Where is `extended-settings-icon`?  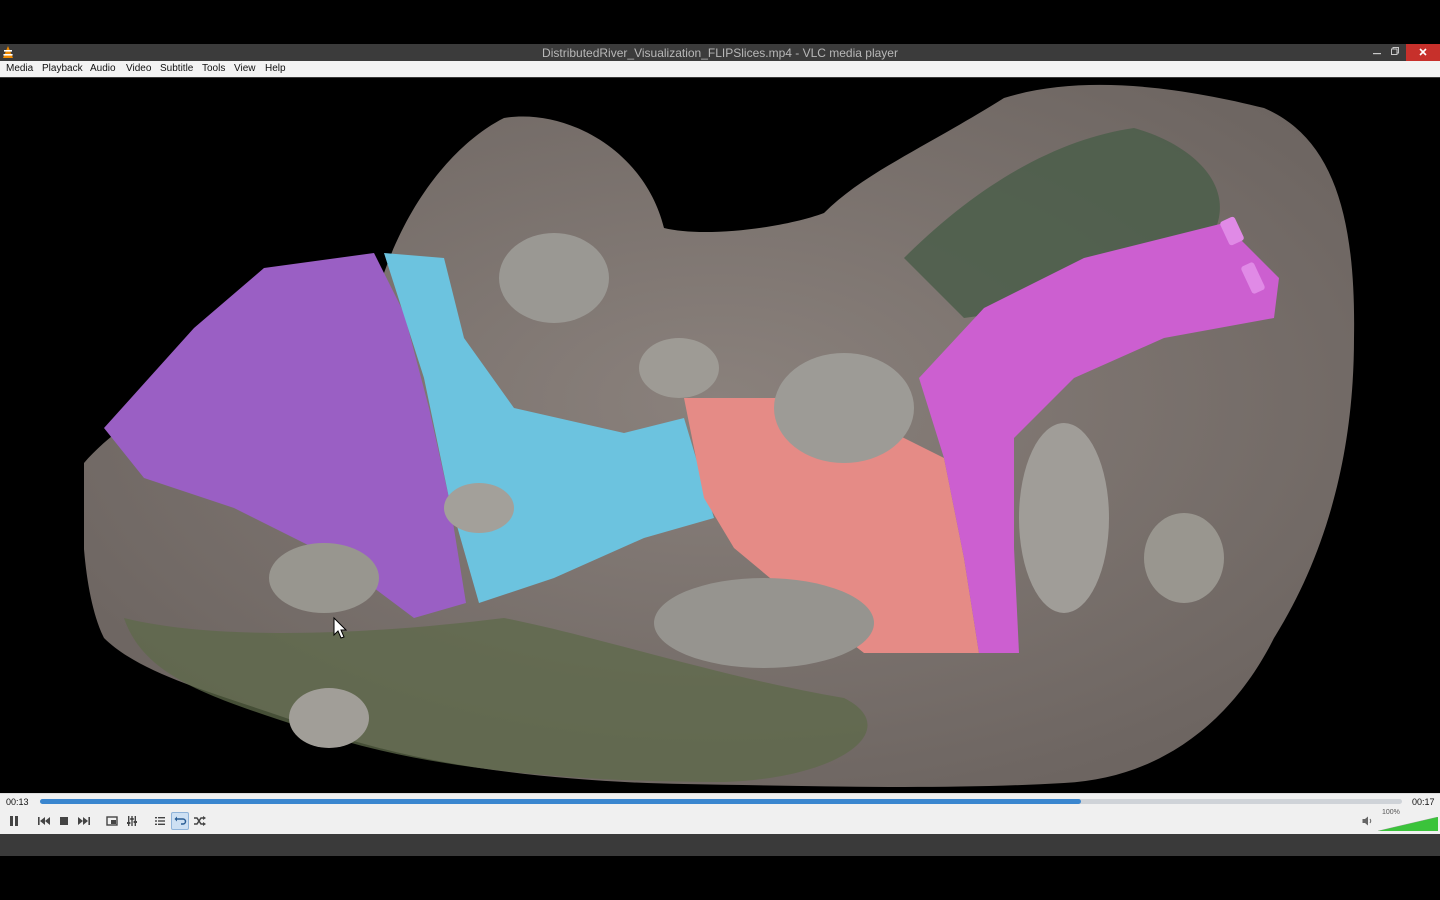
extended-settings-icon is located at coordinates (132, 821).